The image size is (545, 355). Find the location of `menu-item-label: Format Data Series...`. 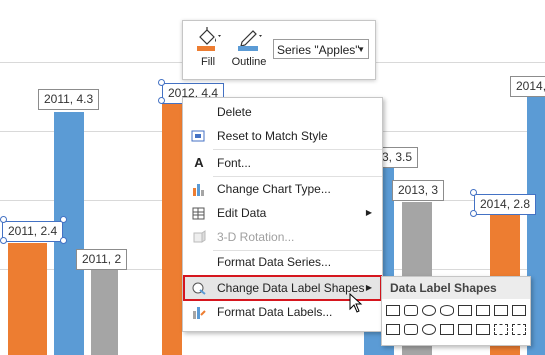

menu-item-label: Format Data Series... is located at coordinates (274, 262).